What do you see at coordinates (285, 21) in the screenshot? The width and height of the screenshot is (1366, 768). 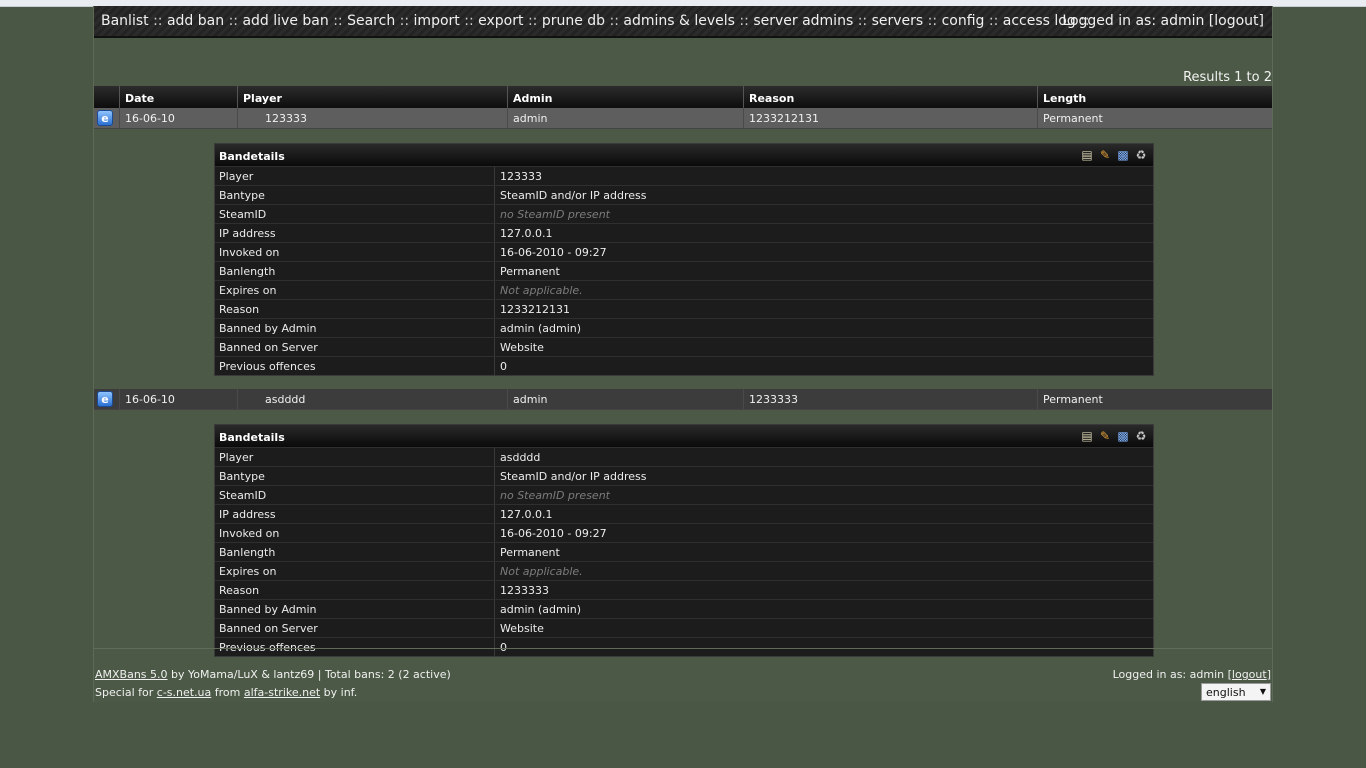 I see `nav-add-live-ban: add live ban` at bounding box center [285, 21].